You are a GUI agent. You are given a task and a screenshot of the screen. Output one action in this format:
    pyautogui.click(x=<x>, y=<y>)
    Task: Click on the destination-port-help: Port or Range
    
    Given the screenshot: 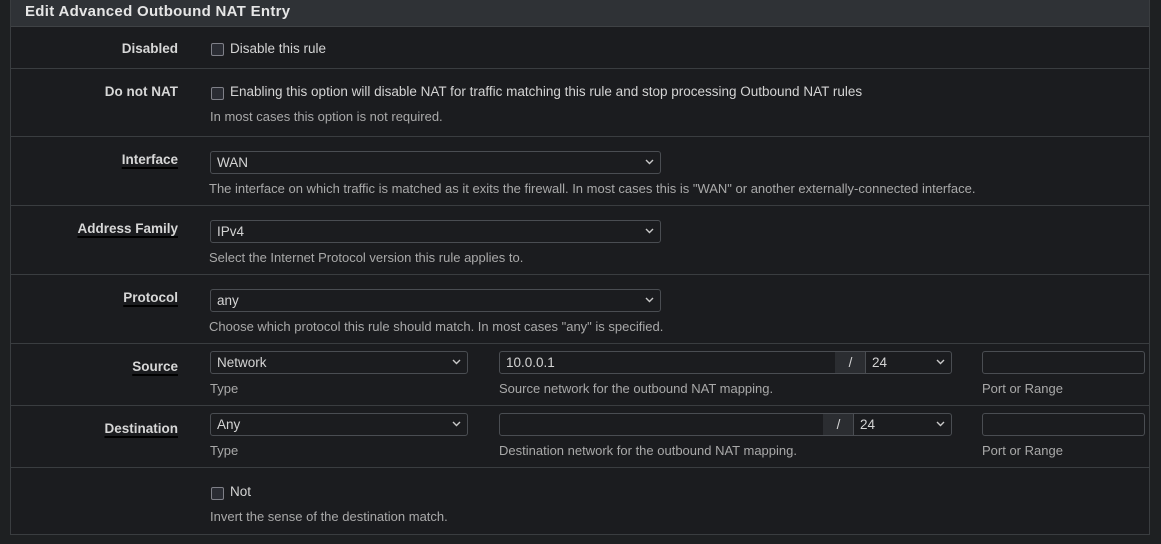 What is the action you would take?
    pyautogui.click(x=1022, y=450)
    